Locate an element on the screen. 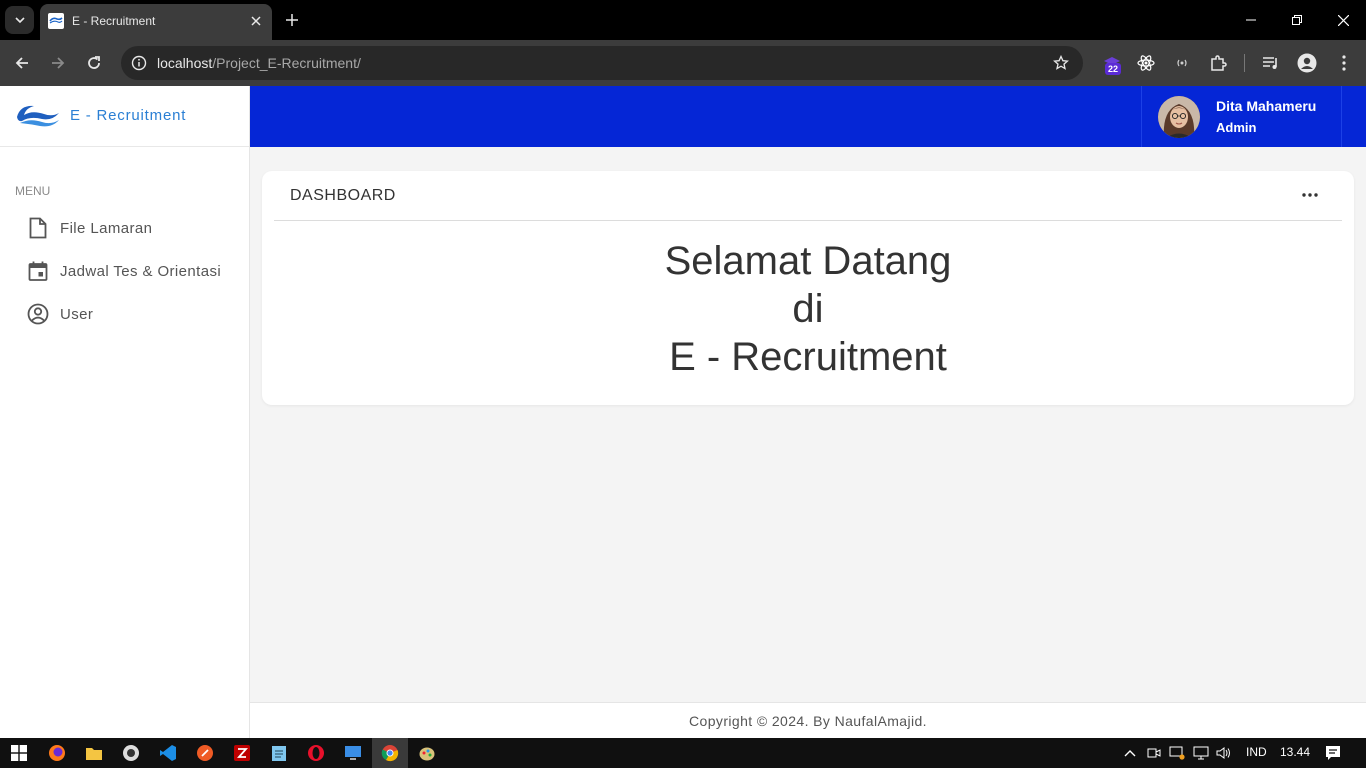 This screenshot has width=1366, height=768. sidebar-item-file-lamaran: File Lamaran is located at coordinates (133, 228).